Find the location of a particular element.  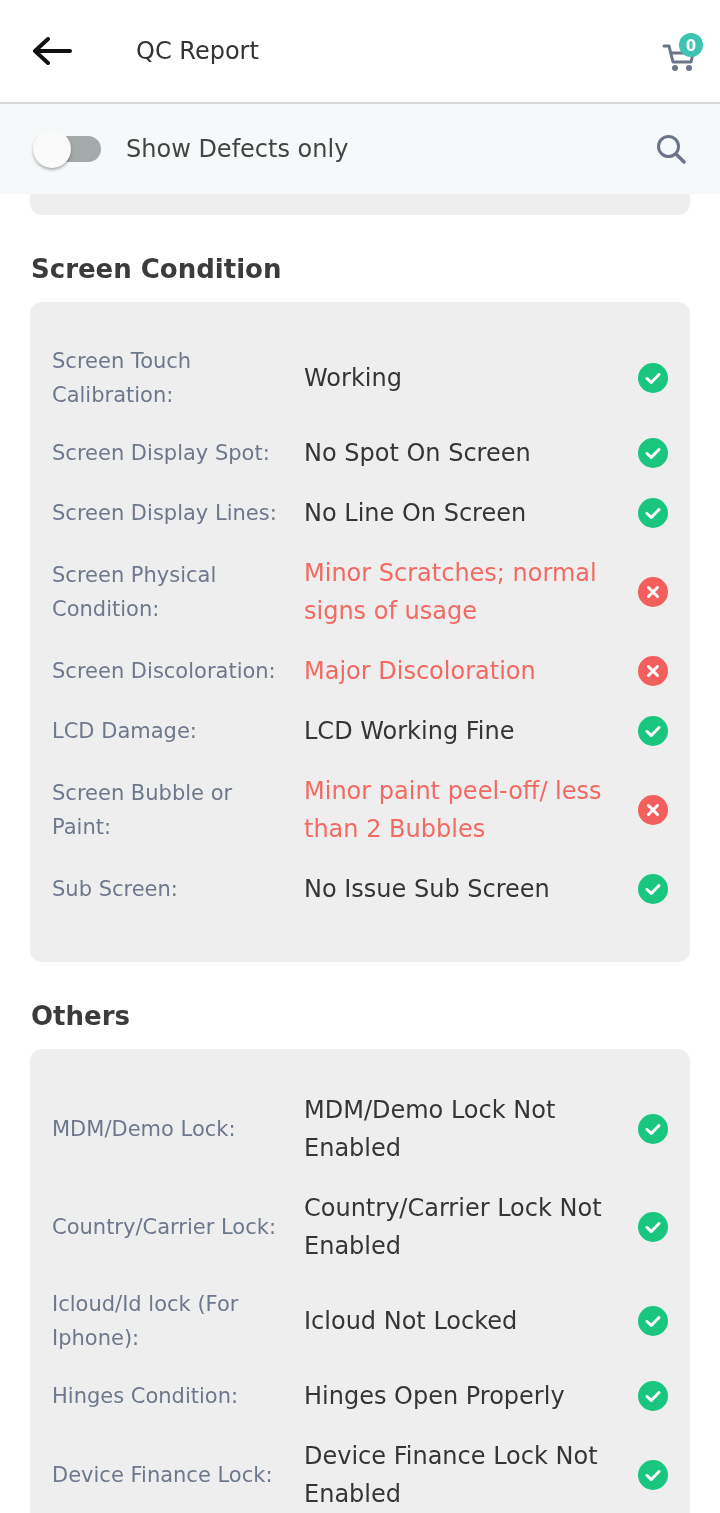

cart-count-badge: 0 is located at coordinates (691, 44).